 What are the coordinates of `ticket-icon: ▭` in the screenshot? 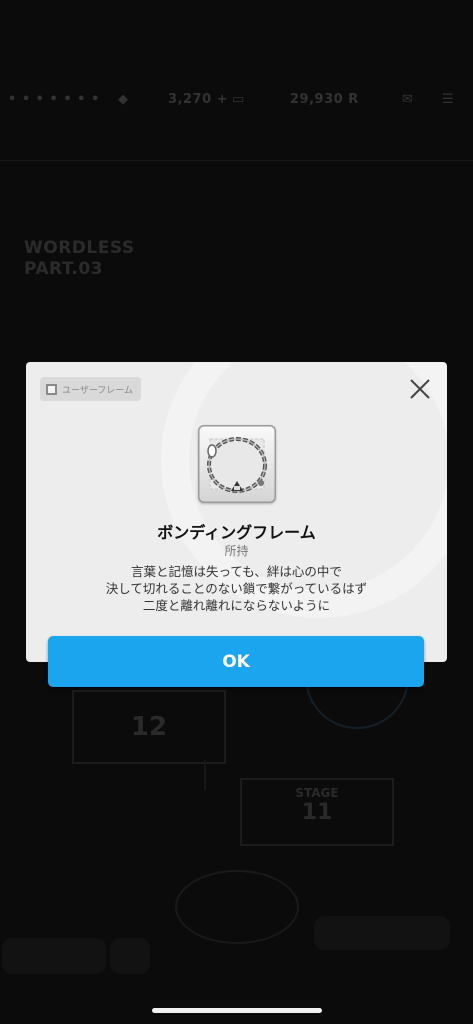 It's located at (238, 99).